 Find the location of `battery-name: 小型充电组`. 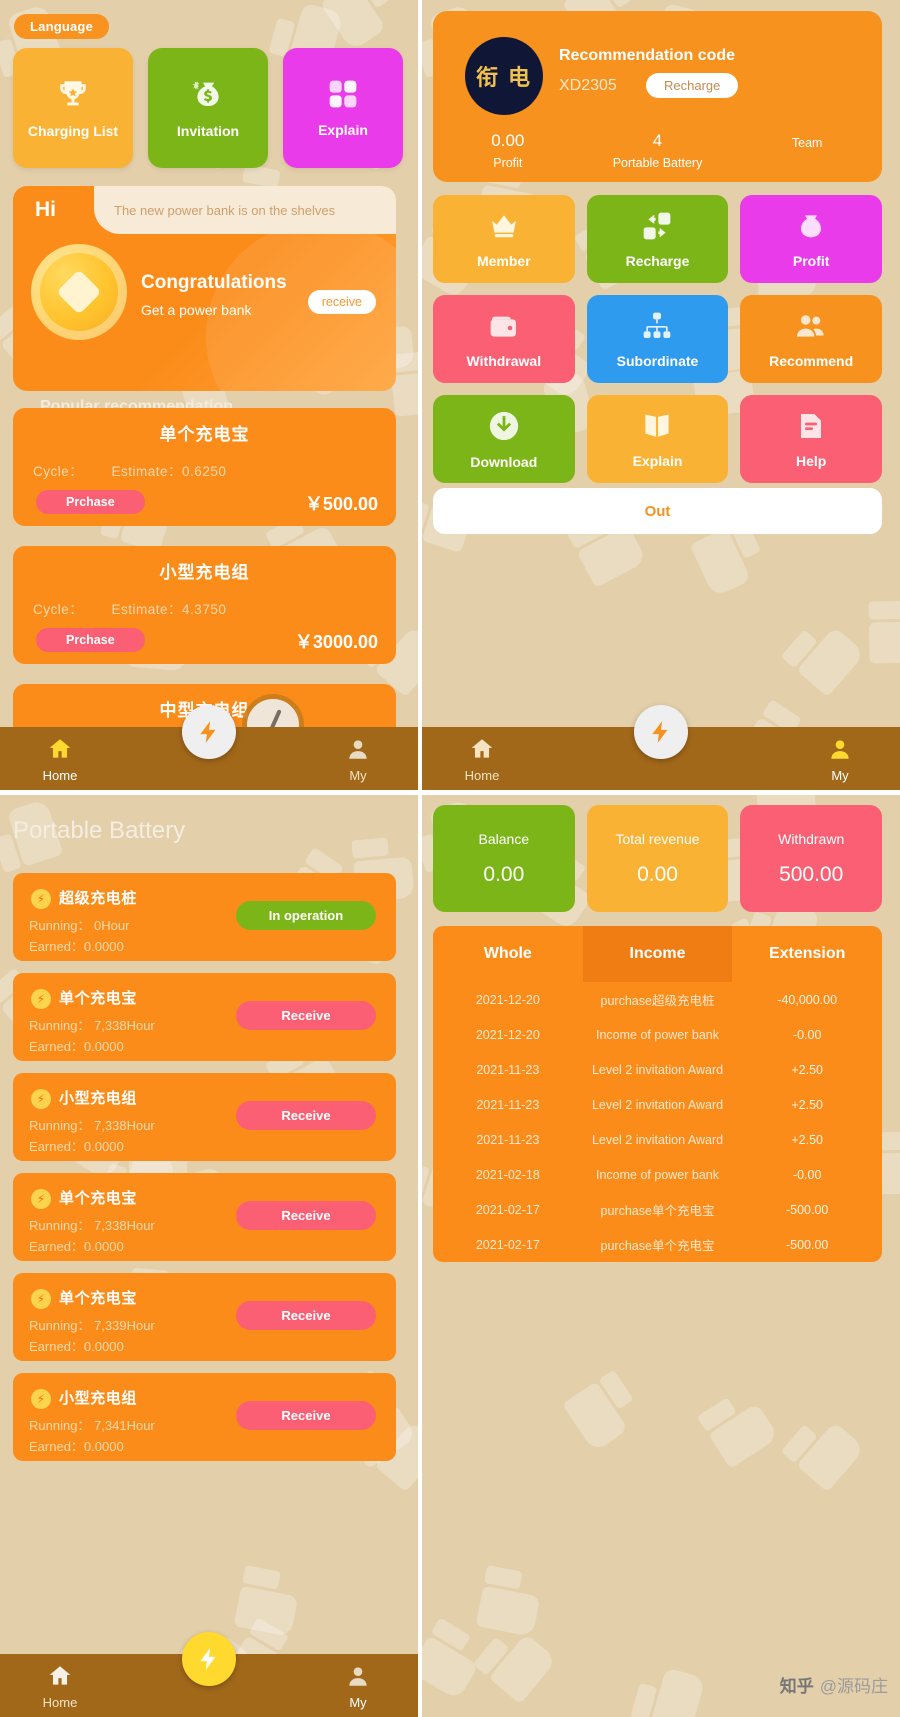

battery-name: 小型充电组 is located at coordinates (98, 1098).